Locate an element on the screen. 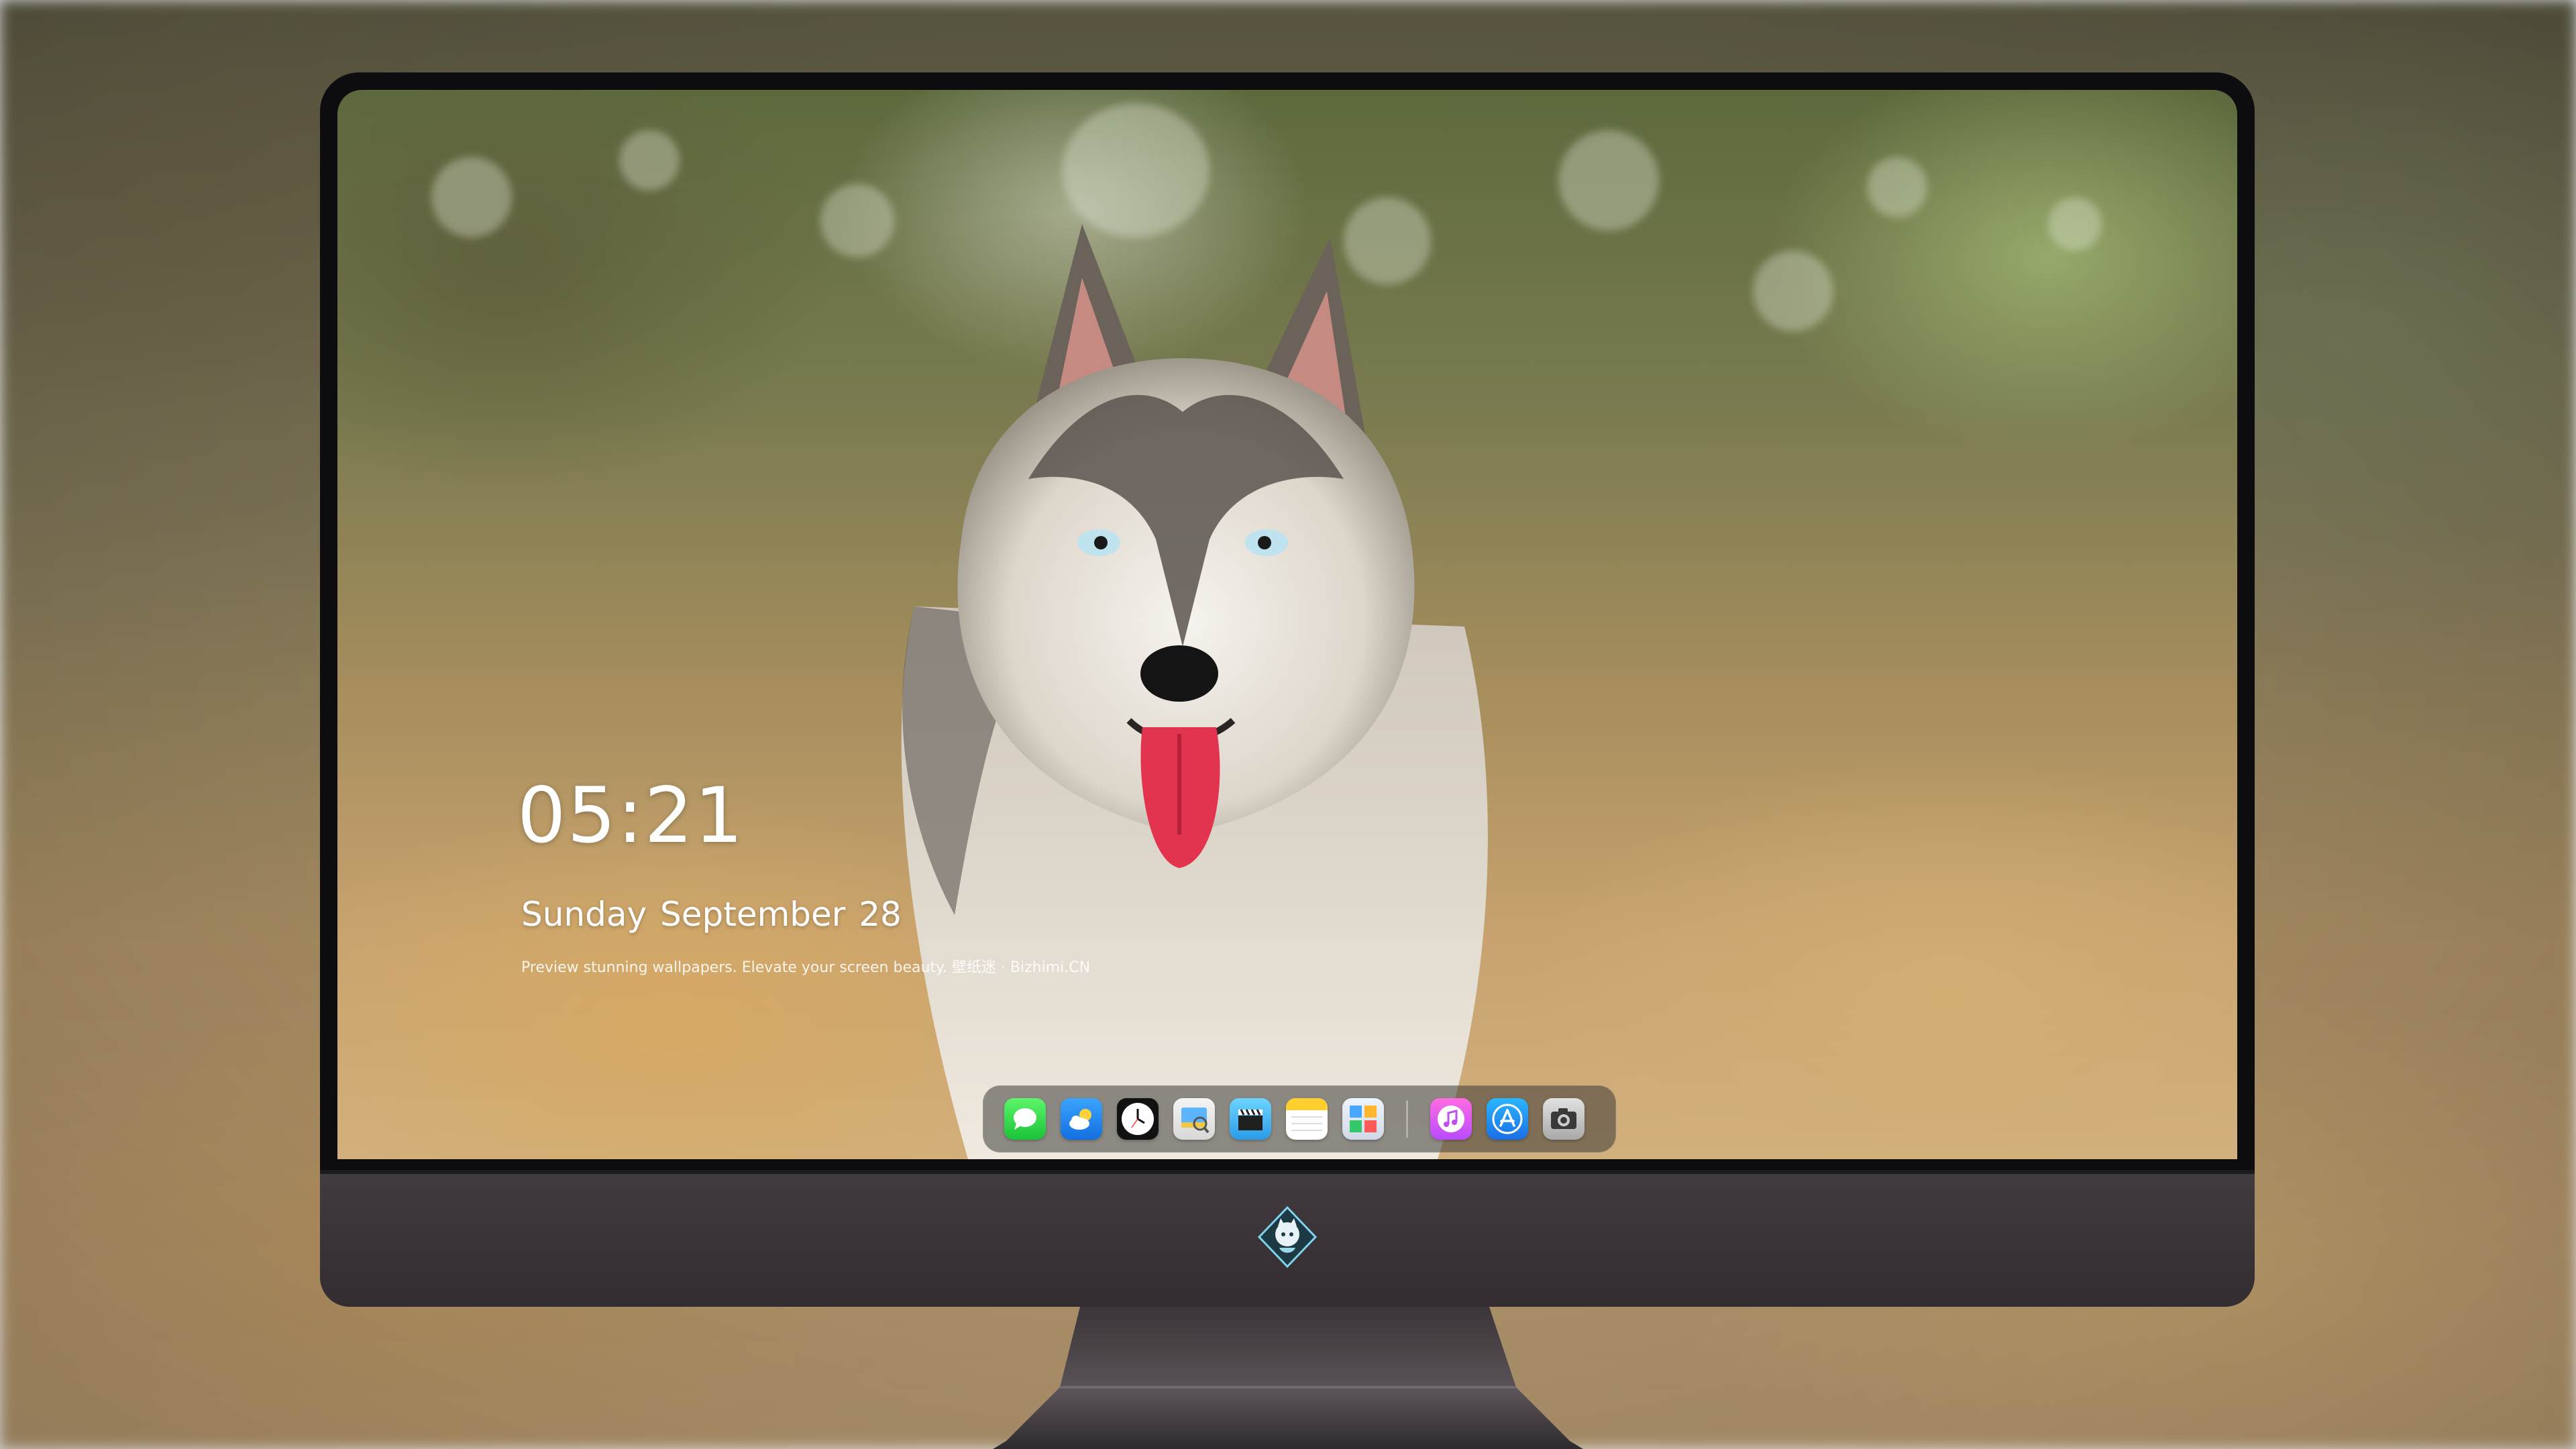 The height and width of the screenshot is (1449, 2576). camera-icon is located at coordinates (1563, 1118).